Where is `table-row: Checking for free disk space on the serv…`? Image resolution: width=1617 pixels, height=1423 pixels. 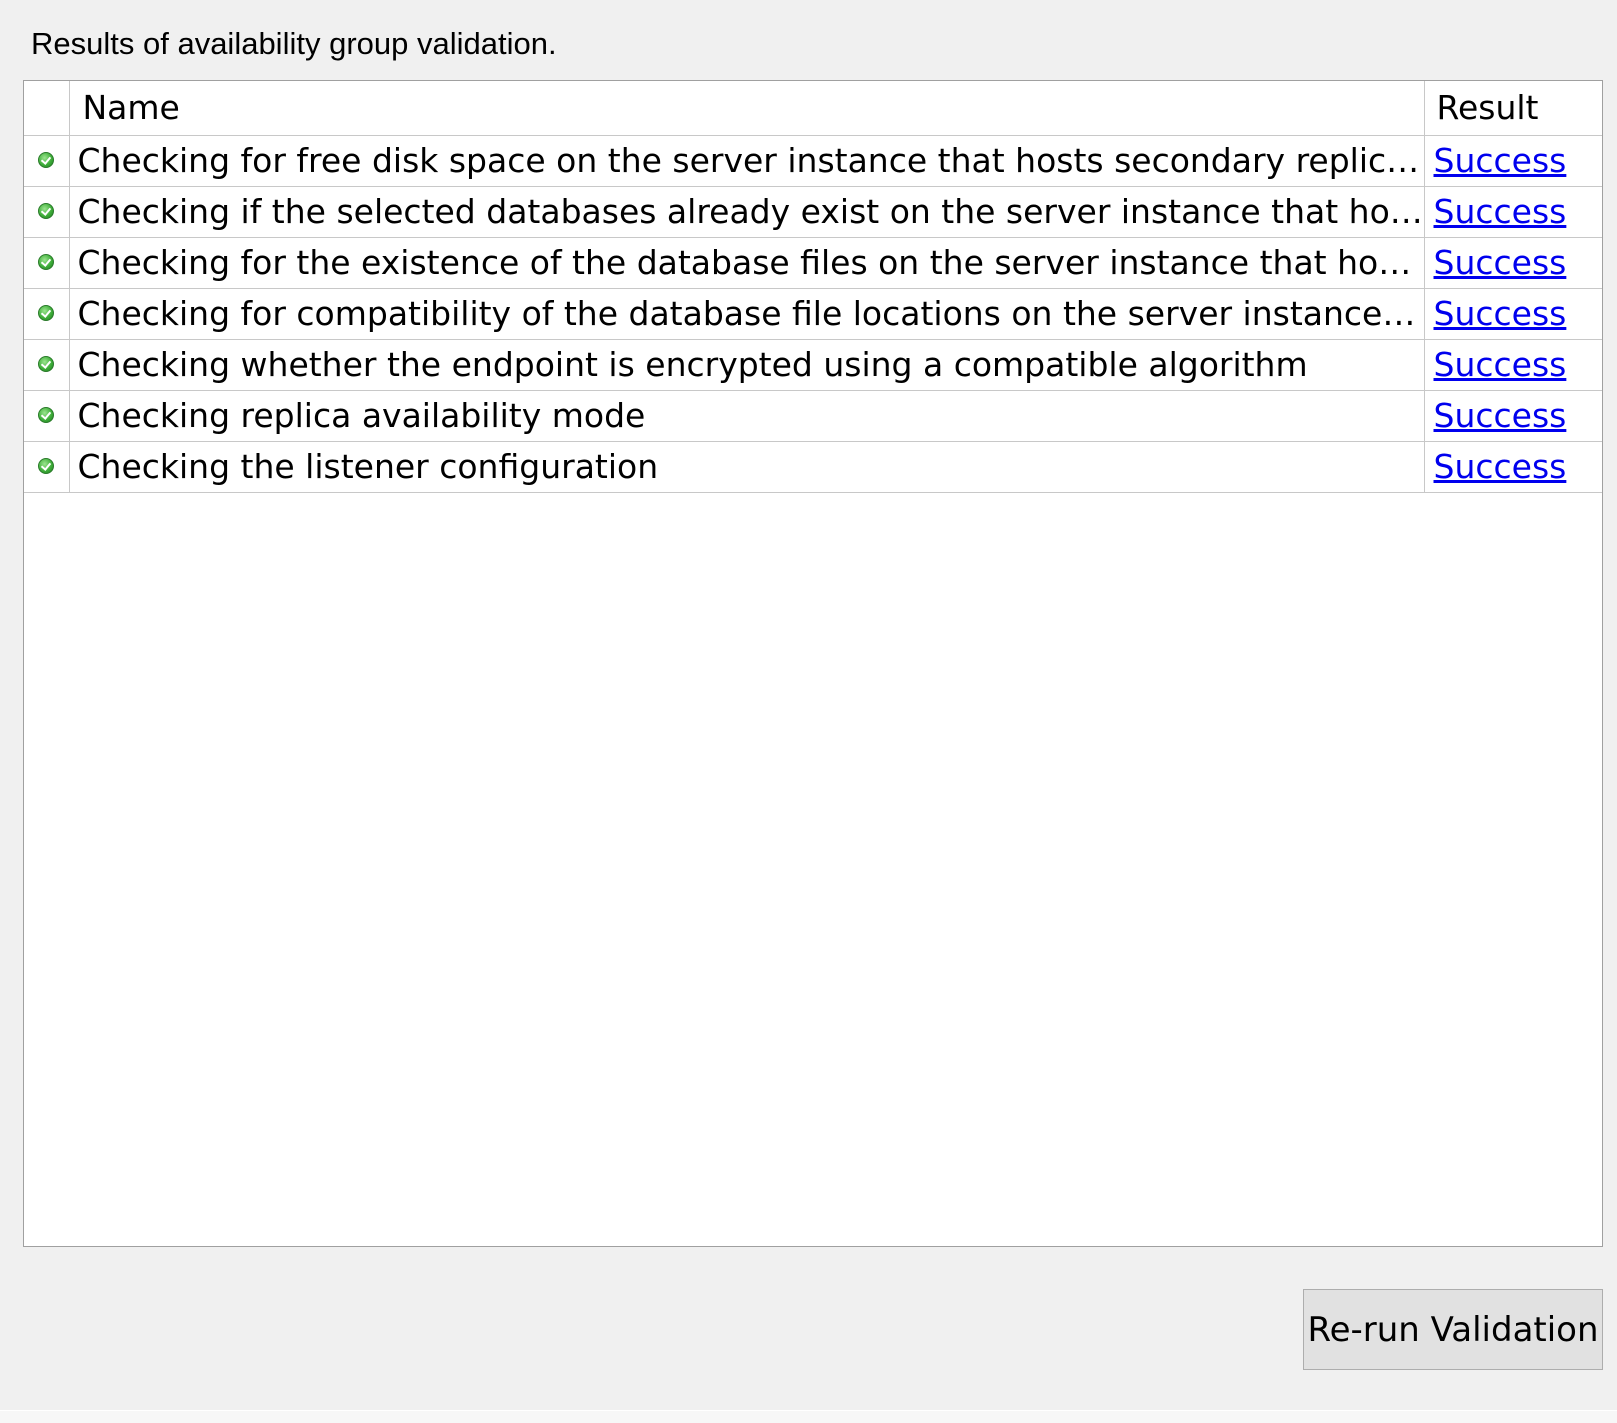
table-row: Checking for free disk space on the serv… is located at coordinates (813, 160).